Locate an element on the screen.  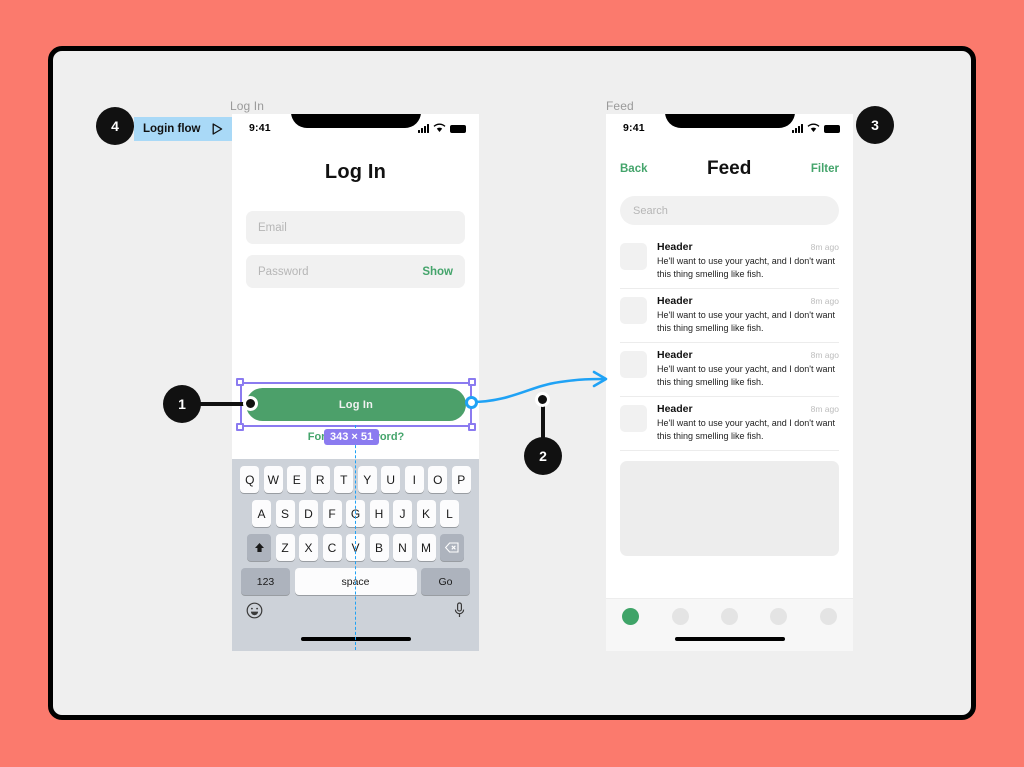
key-d: D is located at coordinates (308, 513).